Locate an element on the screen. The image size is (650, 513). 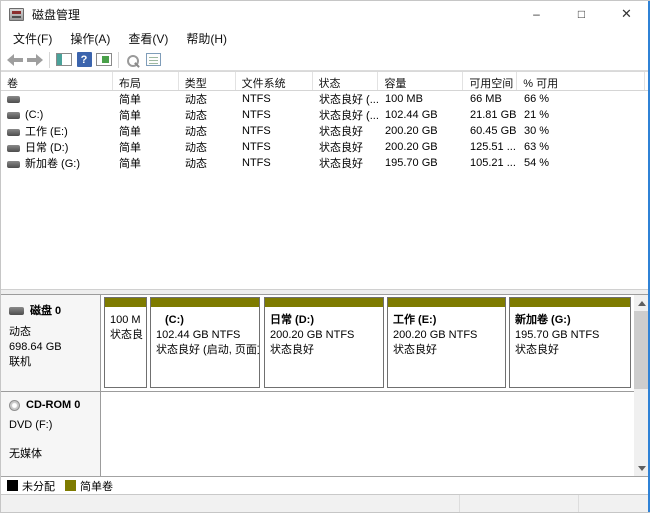
disk-0-label: 磁盘 0 动态 698.64 GB 联机 is located at coordinates (51, 343).